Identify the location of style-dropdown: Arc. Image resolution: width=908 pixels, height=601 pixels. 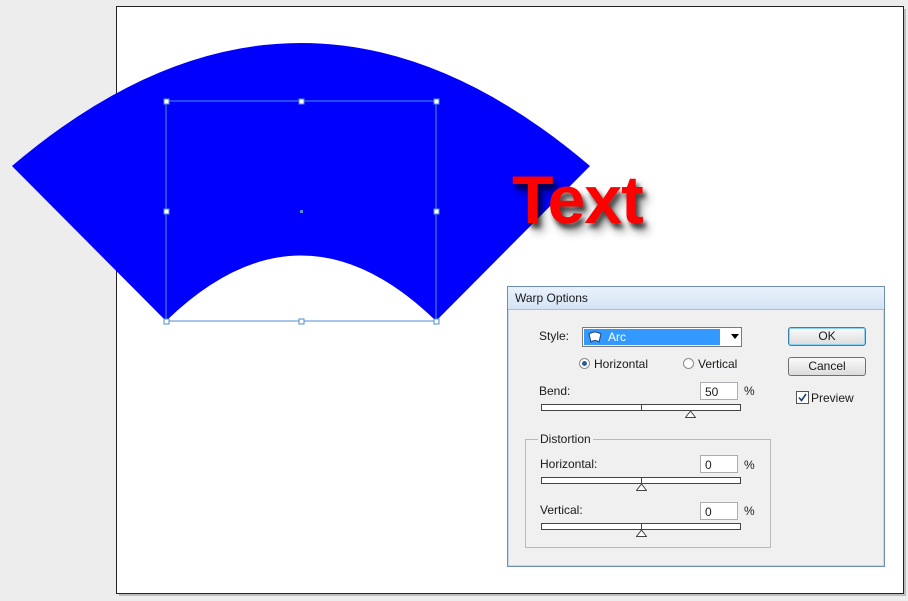
(662, 337).